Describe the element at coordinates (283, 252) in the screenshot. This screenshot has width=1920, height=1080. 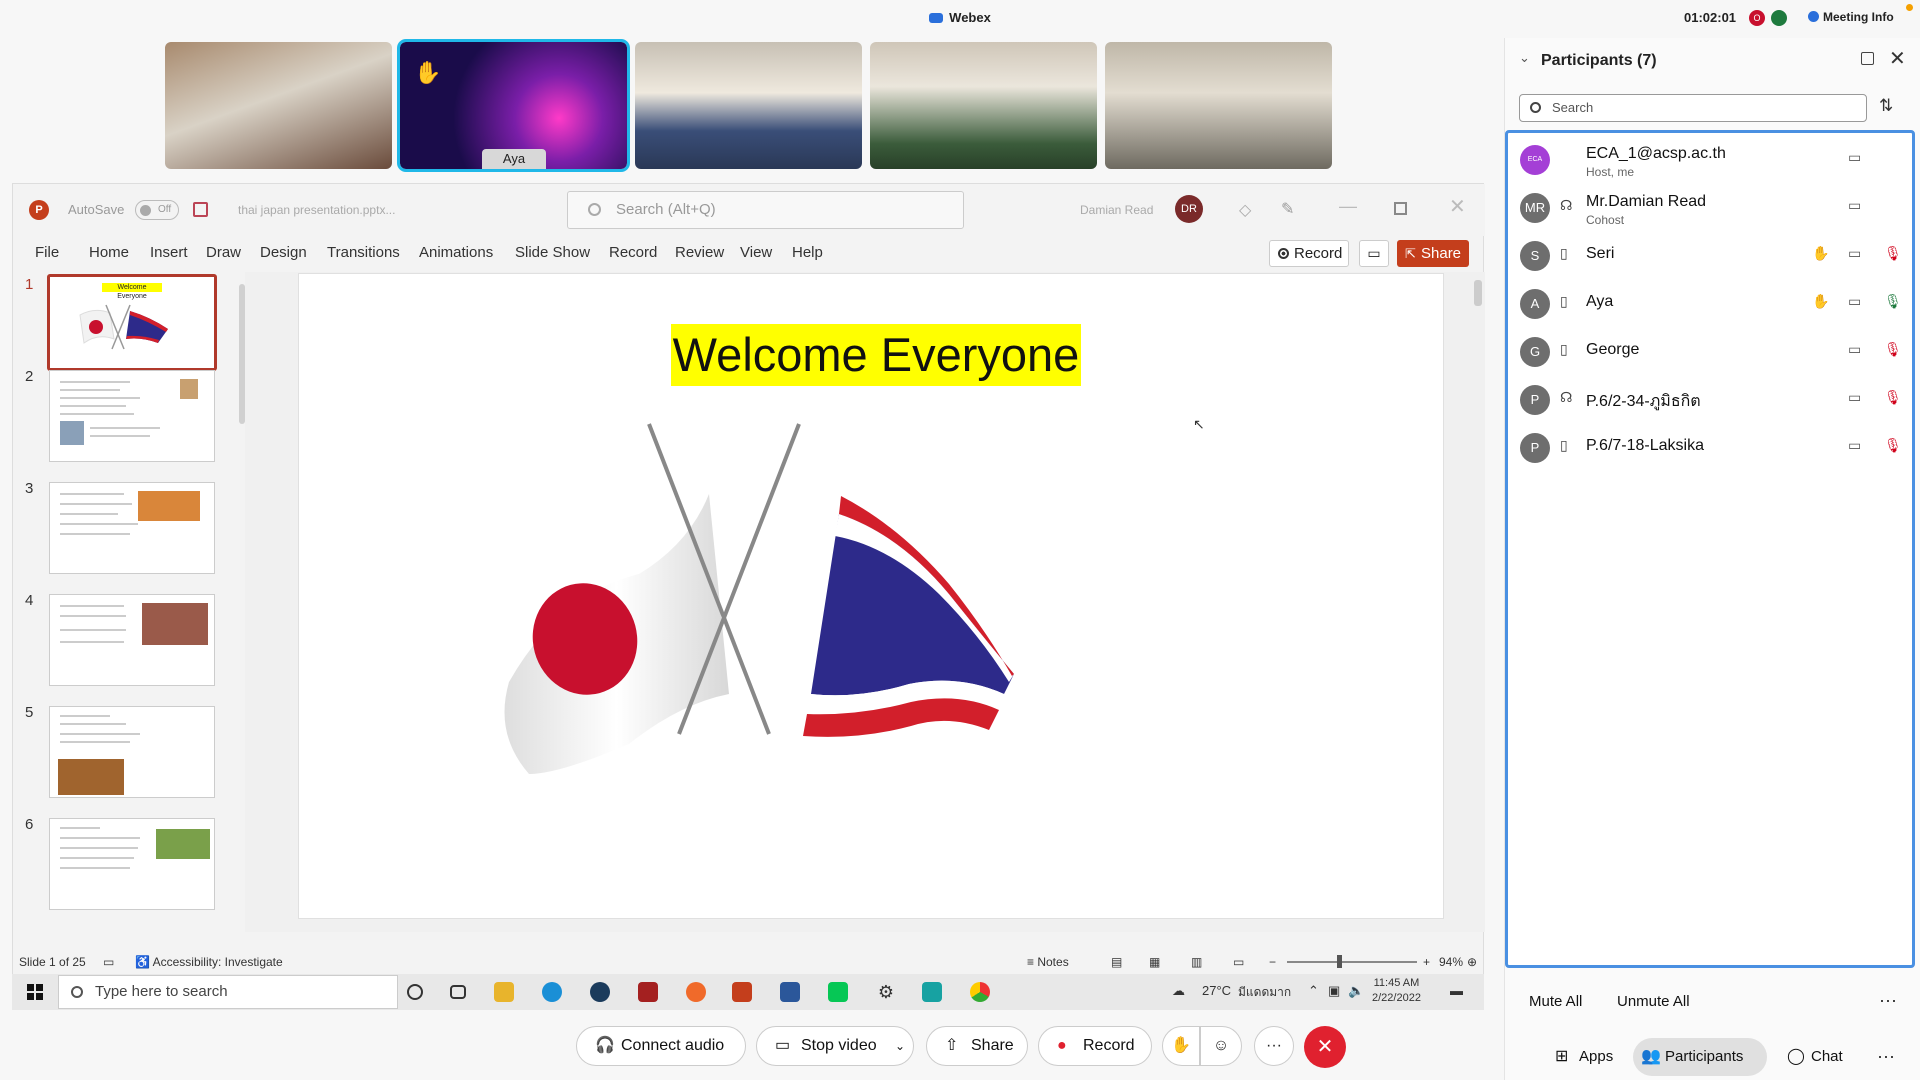
I see `menu-design: Design` at that location.